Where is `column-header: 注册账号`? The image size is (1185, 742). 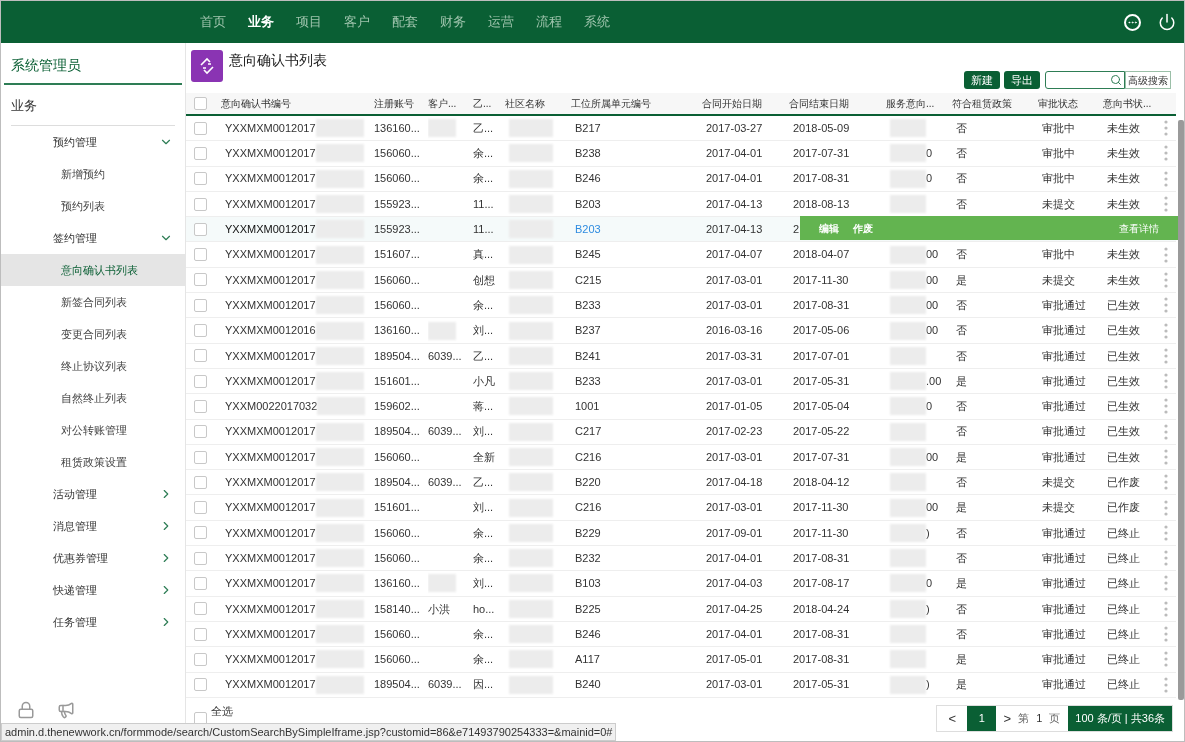 column-header: 注册账号 is located at coordinates (394, 103).